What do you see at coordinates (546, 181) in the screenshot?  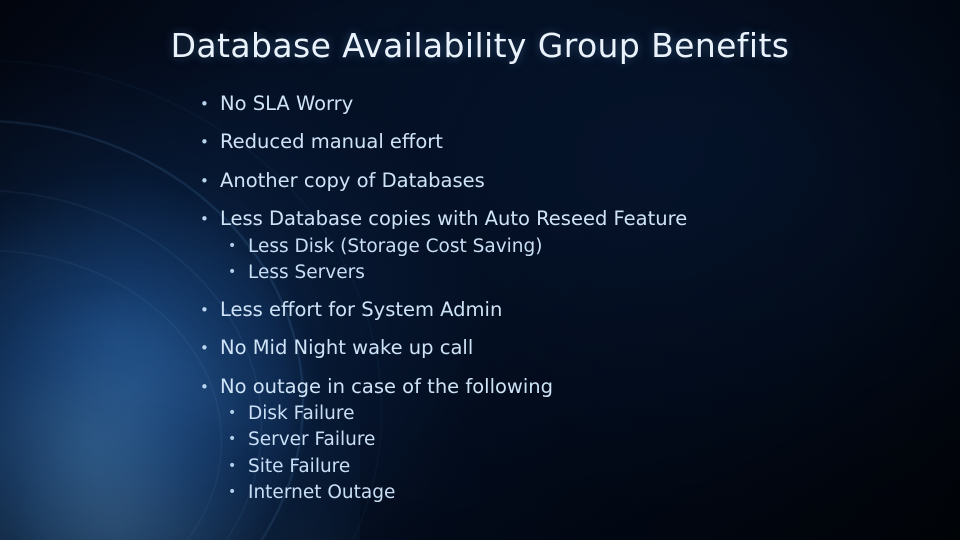 I see `list-item: • Another copy of Databases` at bounding box center [546, 181].